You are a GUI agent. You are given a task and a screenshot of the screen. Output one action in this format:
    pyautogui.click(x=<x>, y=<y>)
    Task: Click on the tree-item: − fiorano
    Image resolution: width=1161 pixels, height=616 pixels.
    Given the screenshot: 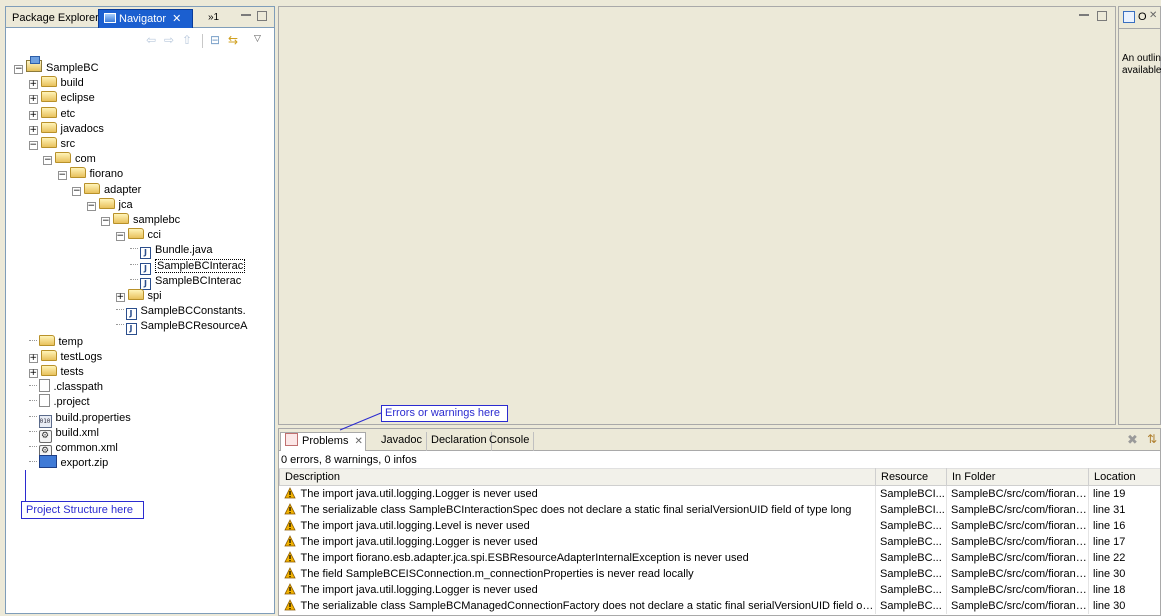 What is the action you would take?
    pyautogui.click(x=90, y=174)
    